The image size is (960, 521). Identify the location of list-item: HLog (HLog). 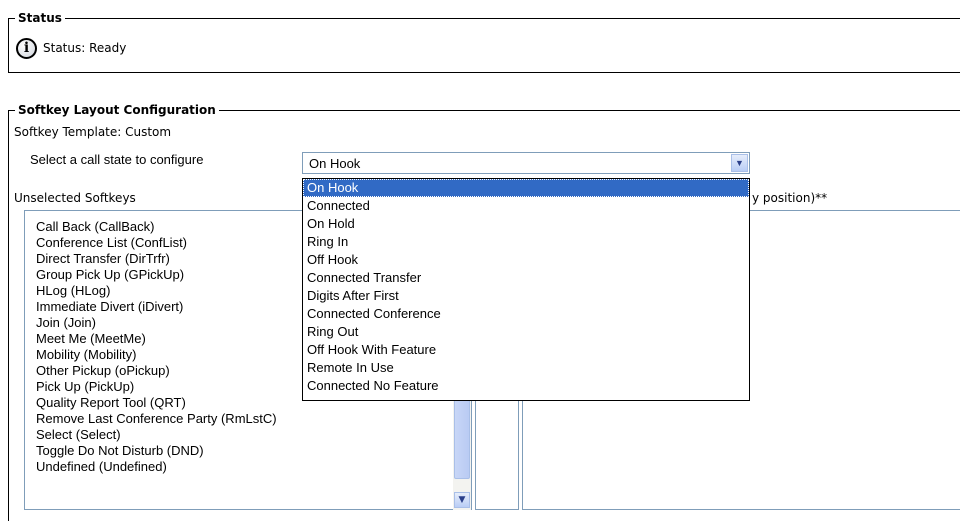
(73, 290).